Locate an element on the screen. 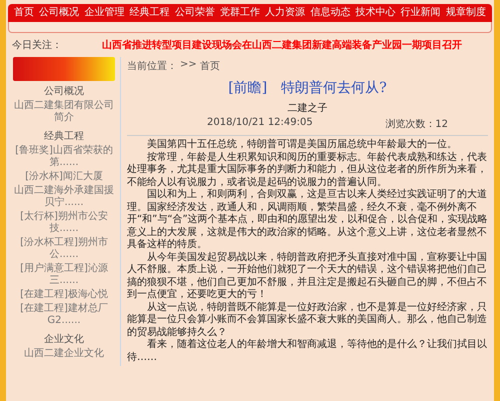  article-paragraph: 国以和为上，和则两利，合则双赢，这是亘古以来人类经过实践证明了的大道理。国家经济发达，政通人和，风调雨顺，繁荣昌盛，经久不衰，毫不例外离不开“和”与“合”这两个基本点，即由和的愿望出发，以和促合，以合促和，实现战略意义上的大发展，这就是伟大的政治家的韬略。从这个意义上讲，这位老者显然不具备这样的特质。 is located at coordinates (307, 220).